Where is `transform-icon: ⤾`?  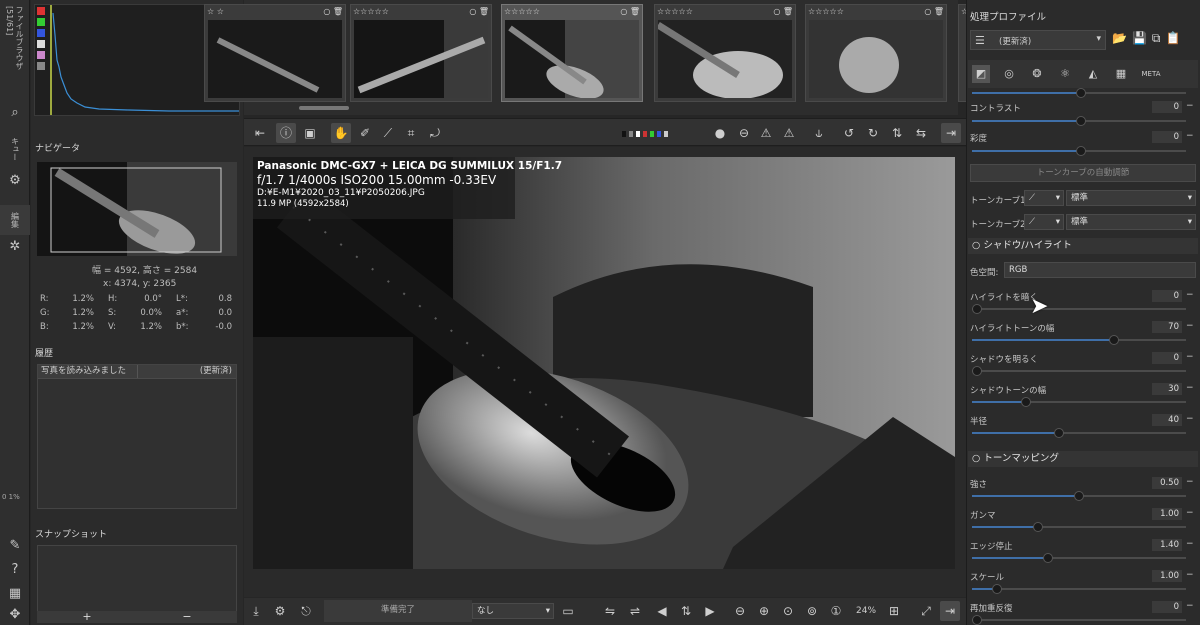
transform-icon: ⤾ is located at coordinates (435, 133).